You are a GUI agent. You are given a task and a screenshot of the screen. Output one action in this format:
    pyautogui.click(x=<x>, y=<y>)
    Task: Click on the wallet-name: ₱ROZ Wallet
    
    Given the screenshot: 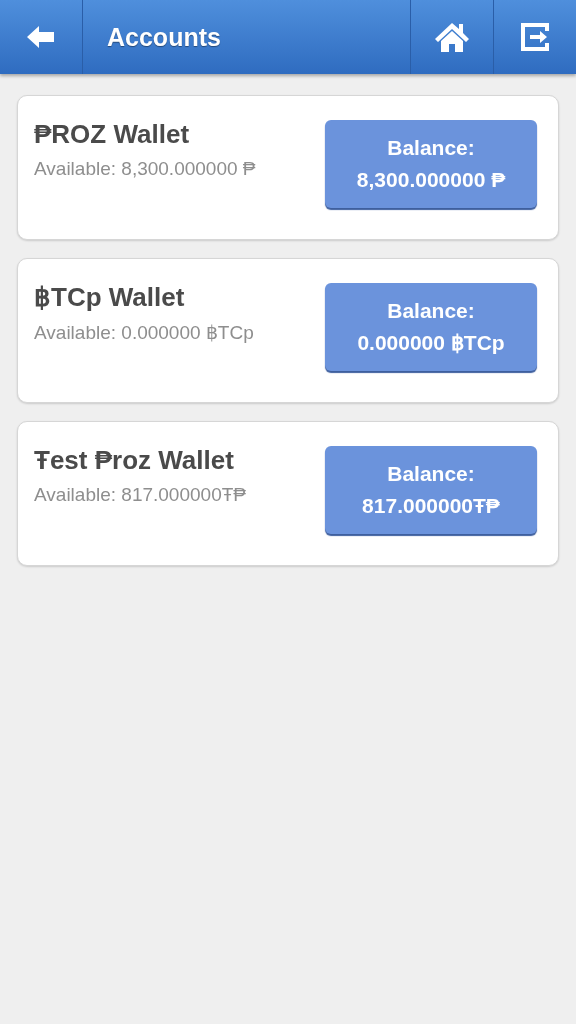 What is the action you would take?
    pyautogui.click(x=112, y=134)
    